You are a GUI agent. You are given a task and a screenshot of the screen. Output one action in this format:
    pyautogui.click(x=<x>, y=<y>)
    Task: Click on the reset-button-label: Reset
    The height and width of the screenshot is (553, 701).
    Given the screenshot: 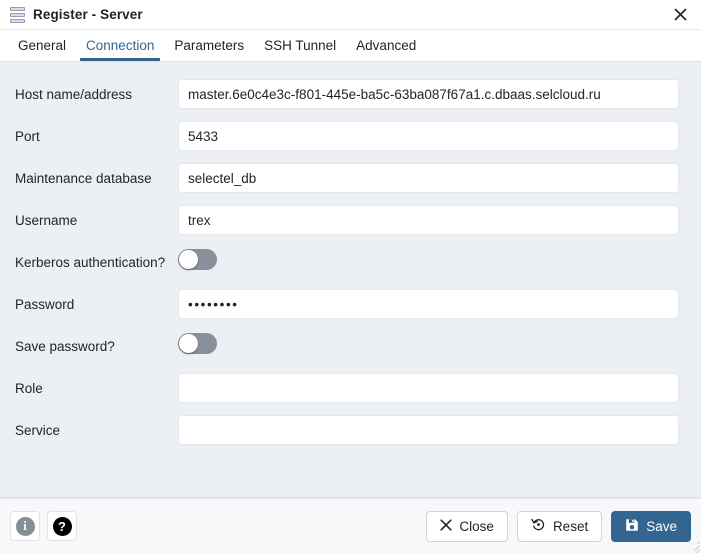 What is the action you would take?
    pyautogui.click(x=570, y=526)
    